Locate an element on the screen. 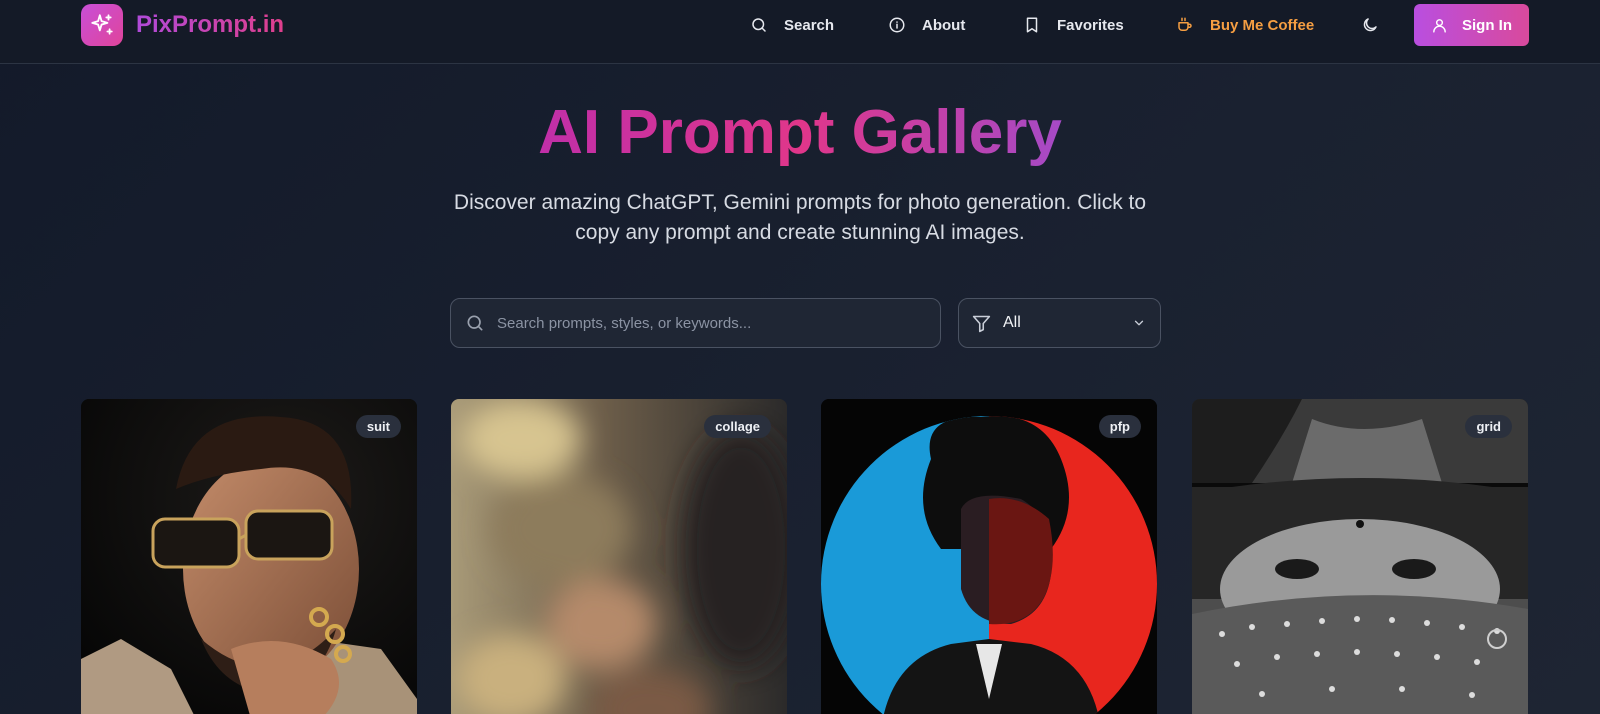  moon-icon is located at coordinates (1370, 25).